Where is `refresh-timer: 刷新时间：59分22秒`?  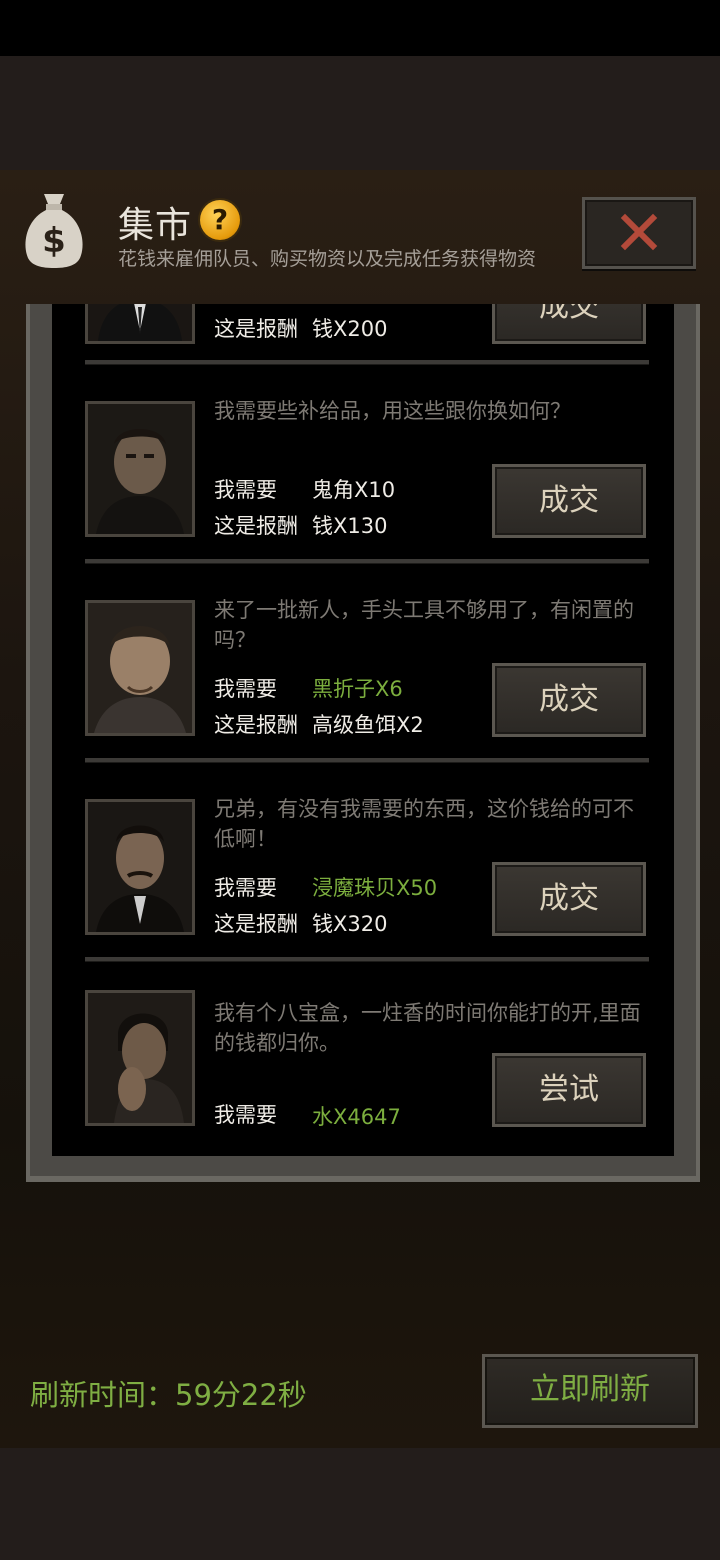 refresh-timer: 刷新时间：59分22秒 is located at coordinates (168, 1395).